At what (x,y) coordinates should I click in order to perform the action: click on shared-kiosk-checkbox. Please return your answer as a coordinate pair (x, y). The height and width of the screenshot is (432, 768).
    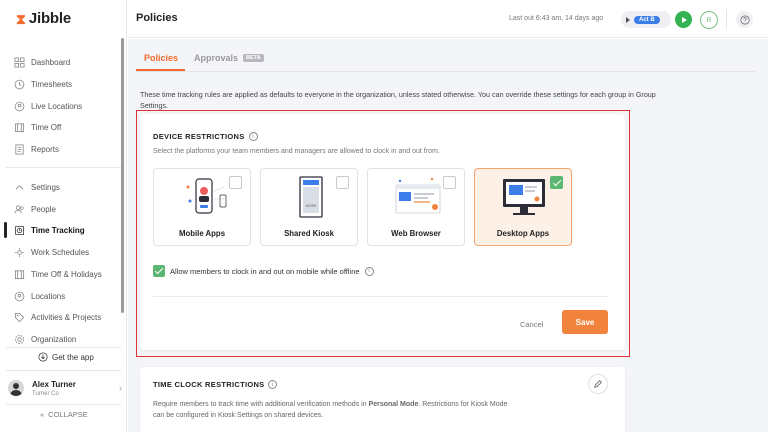
    Looking at the image, I should click on (342, 182).